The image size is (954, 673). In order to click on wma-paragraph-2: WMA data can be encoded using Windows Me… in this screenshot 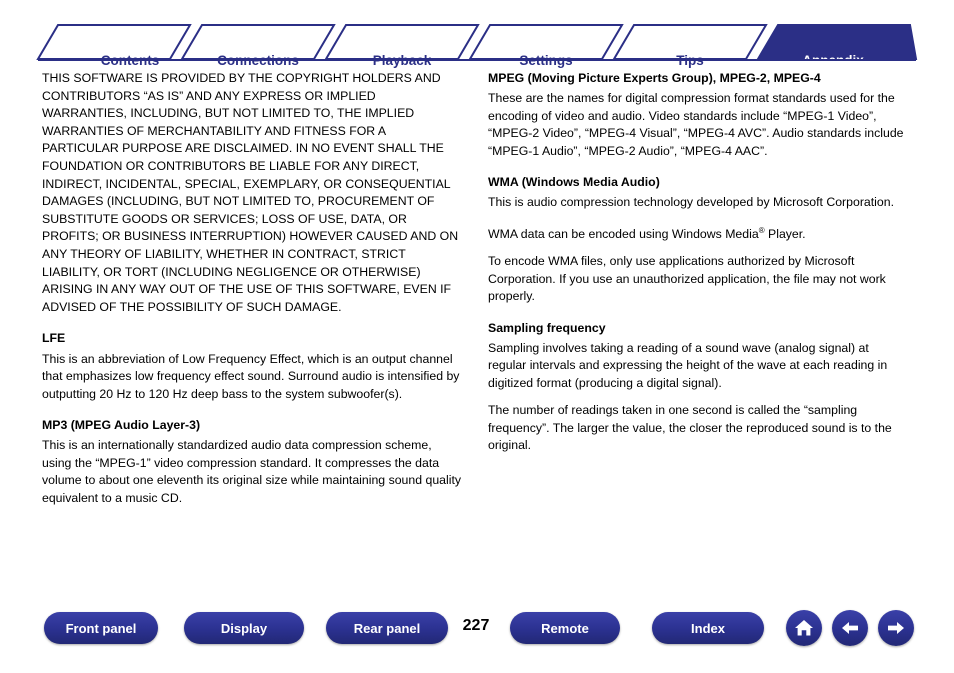, I will do `click(699, 233)`.